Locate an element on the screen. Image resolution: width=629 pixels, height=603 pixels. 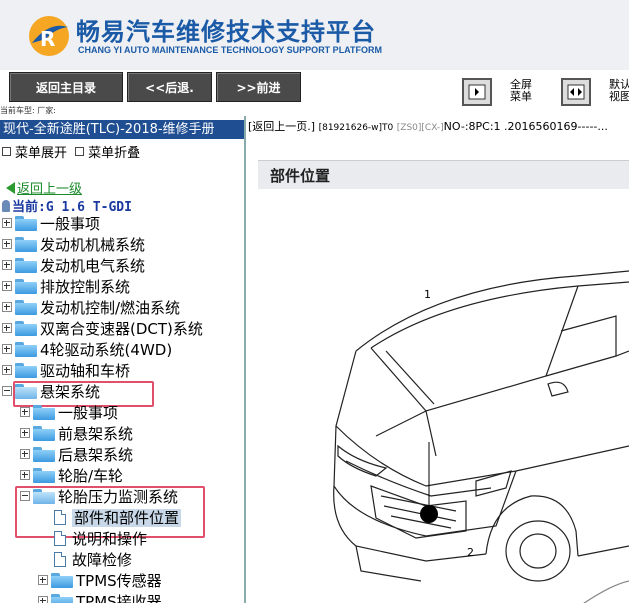
tree-item: 驱动轴和车桥 is located at coordinates (66, 371).